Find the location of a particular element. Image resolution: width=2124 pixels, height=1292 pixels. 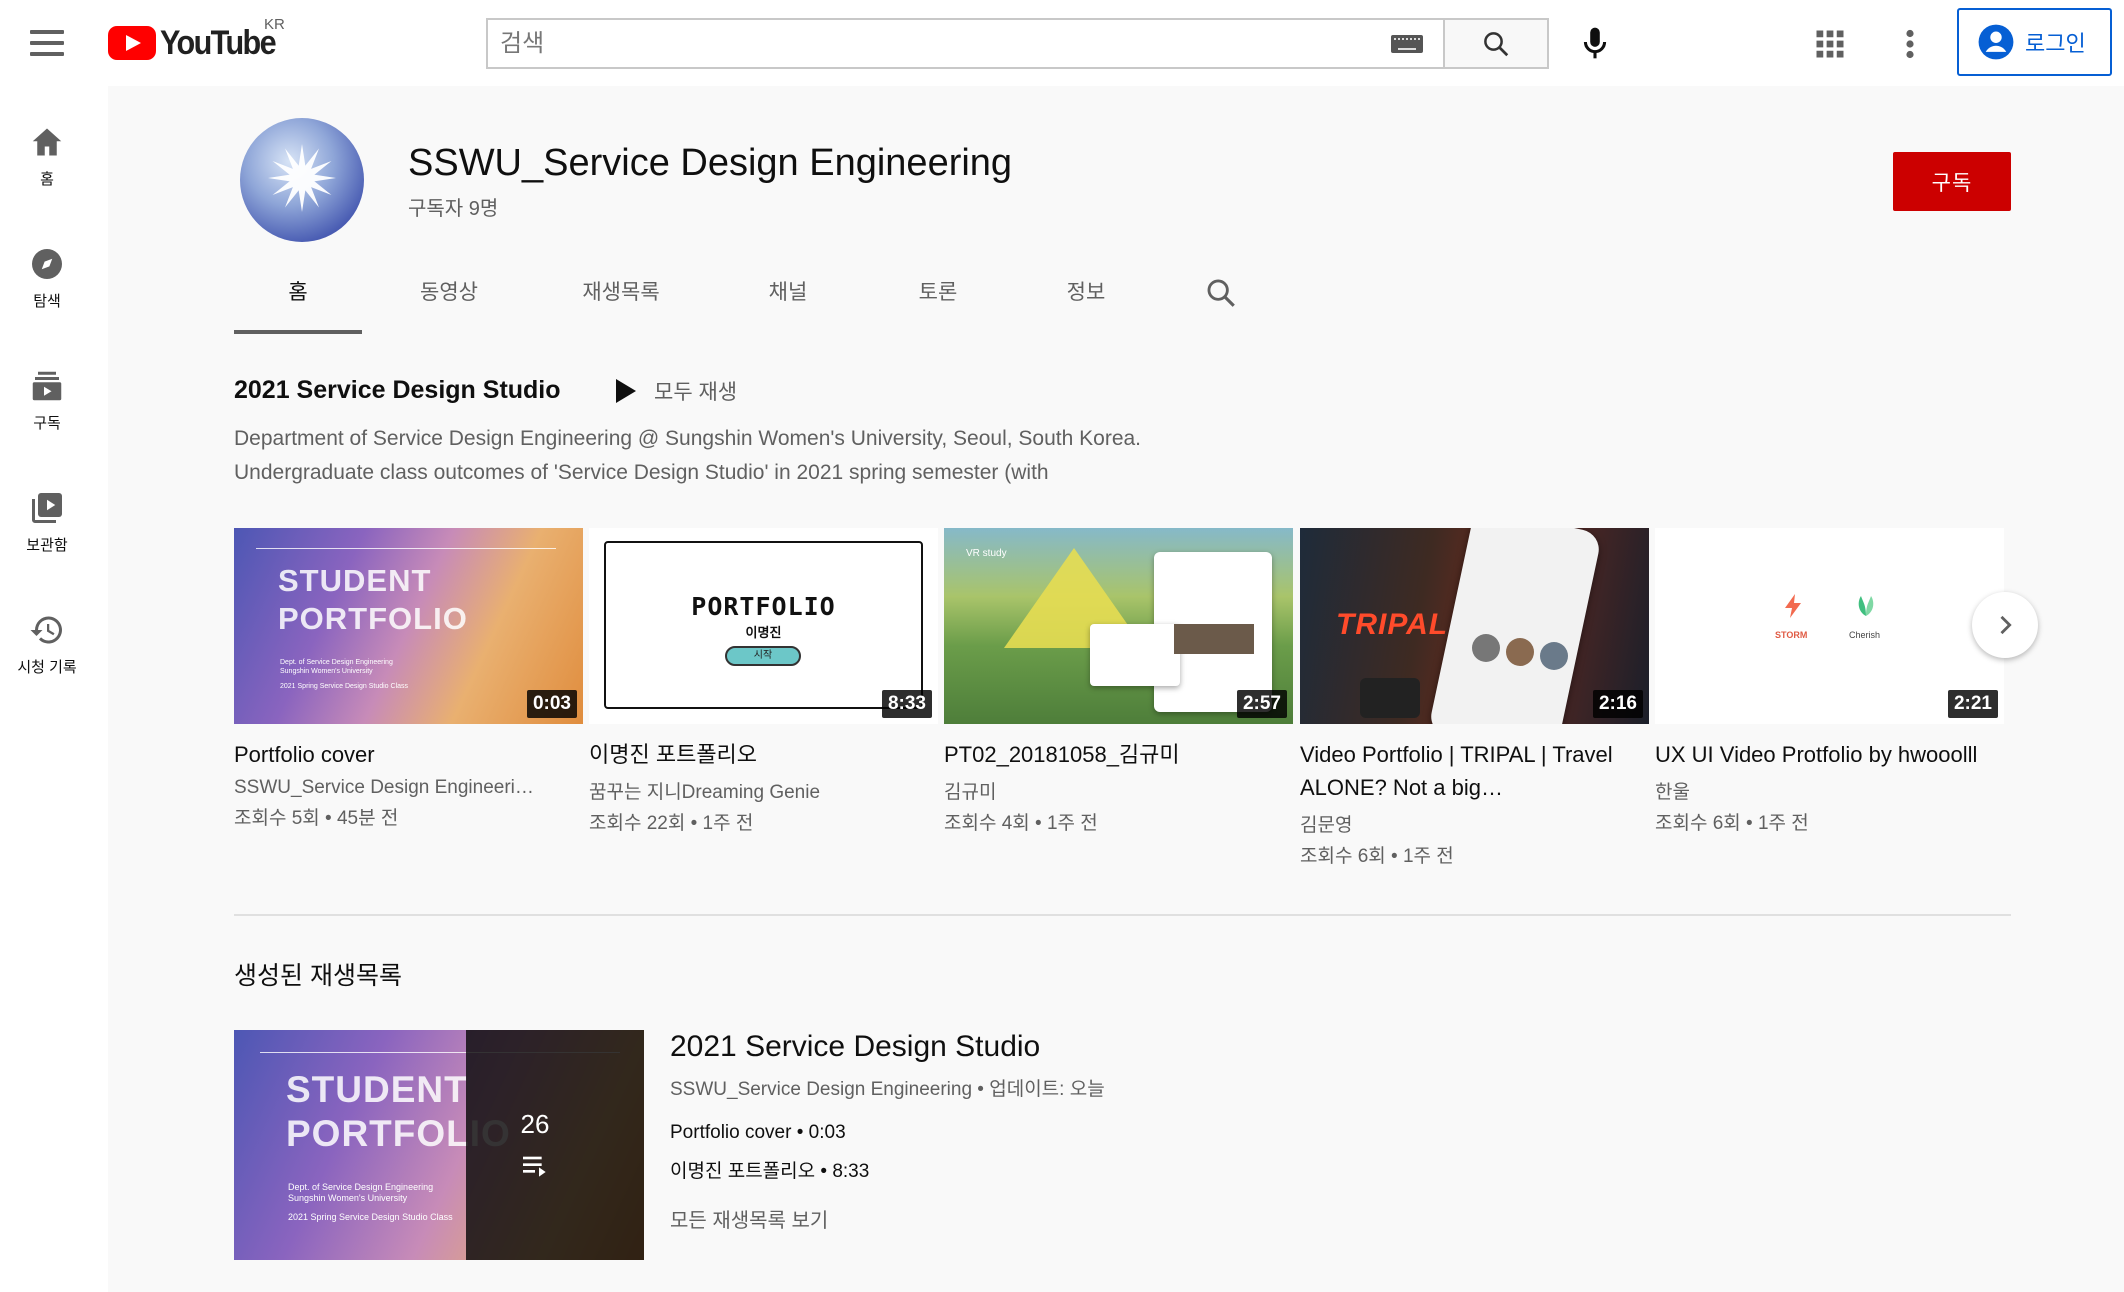

login-label: 로그인 is located at coordinates (2055, 43).